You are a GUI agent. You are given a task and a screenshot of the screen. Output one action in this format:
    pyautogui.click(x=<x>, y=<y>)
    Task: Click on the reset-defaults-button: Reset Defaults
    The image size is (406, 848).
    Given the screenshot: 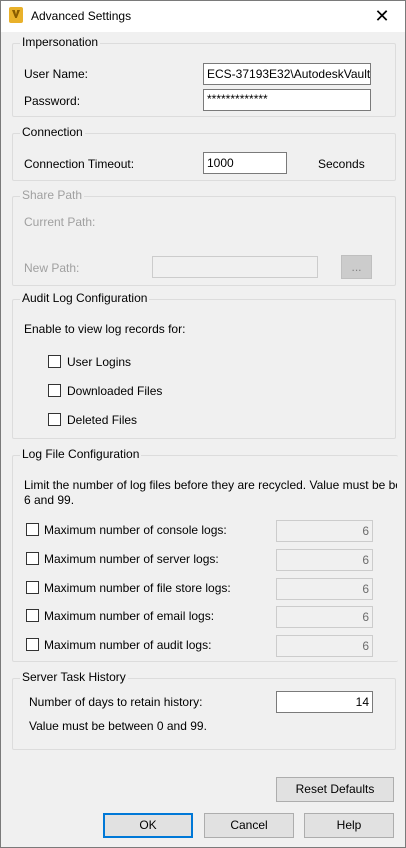 What is the action you would take?
    pyautogui.click(x=335, y=789)
    